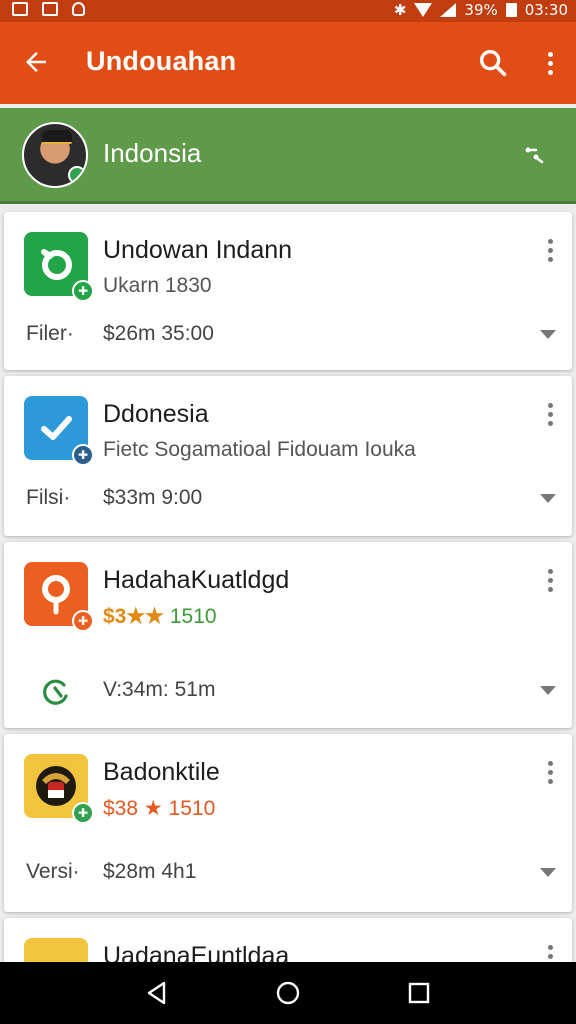 The image size is (576, 1024). I want to click on meta-value: $33m 9:00, so click(153, 497).